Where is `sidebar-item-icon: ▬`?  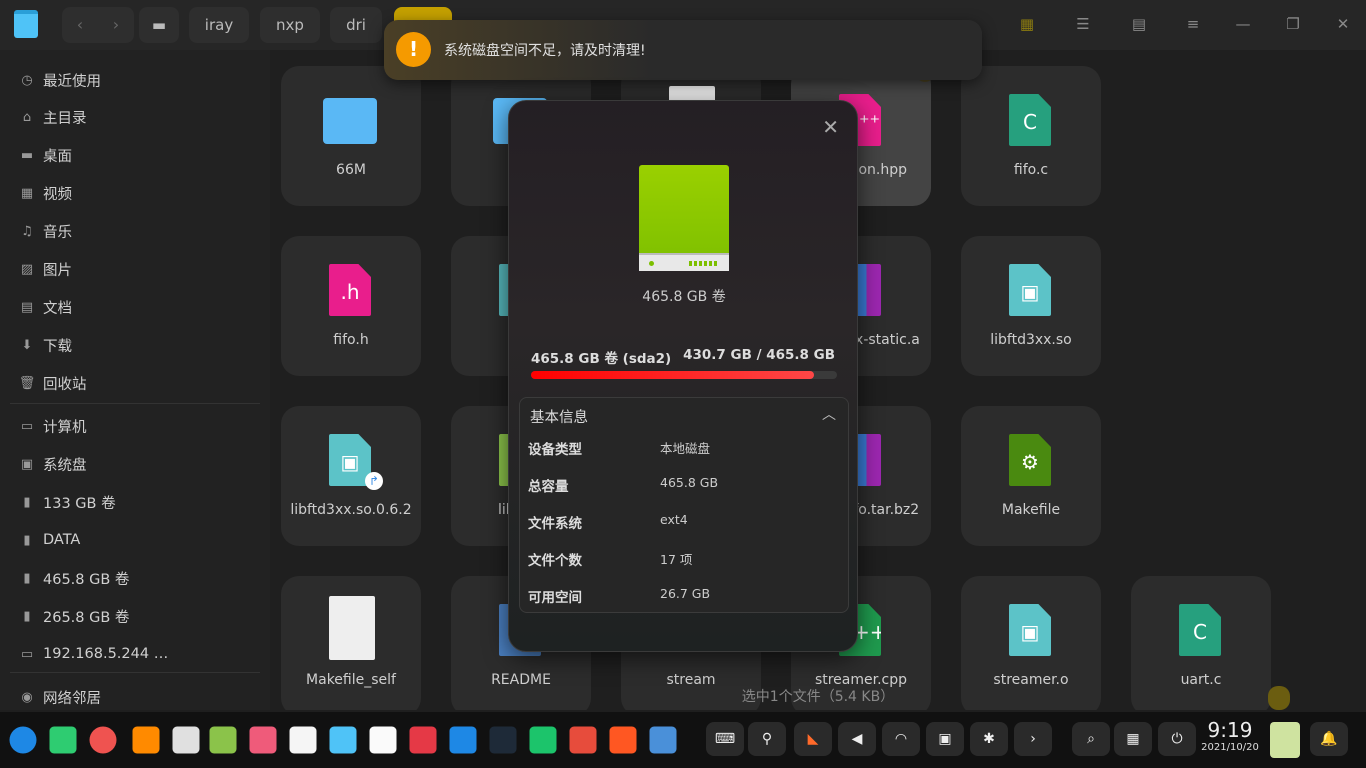 sidebar-item-icon: ▬ is located at coordinates (27, 155).